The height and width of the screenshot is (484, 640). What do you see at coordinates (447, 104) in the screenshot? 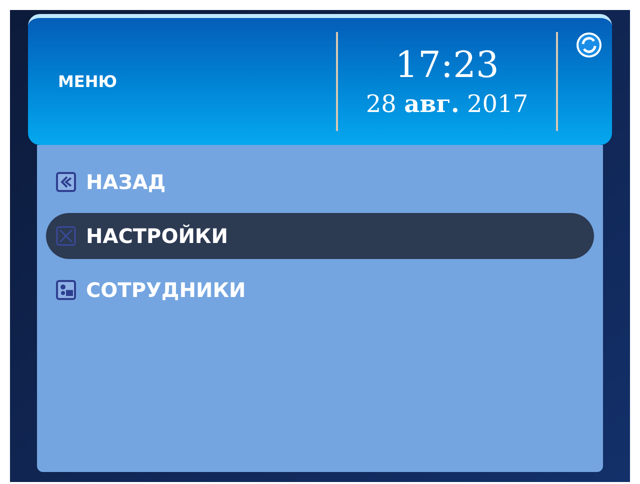
I see `date-text: 28 авг. 2017` at bounding box center [447, 104].